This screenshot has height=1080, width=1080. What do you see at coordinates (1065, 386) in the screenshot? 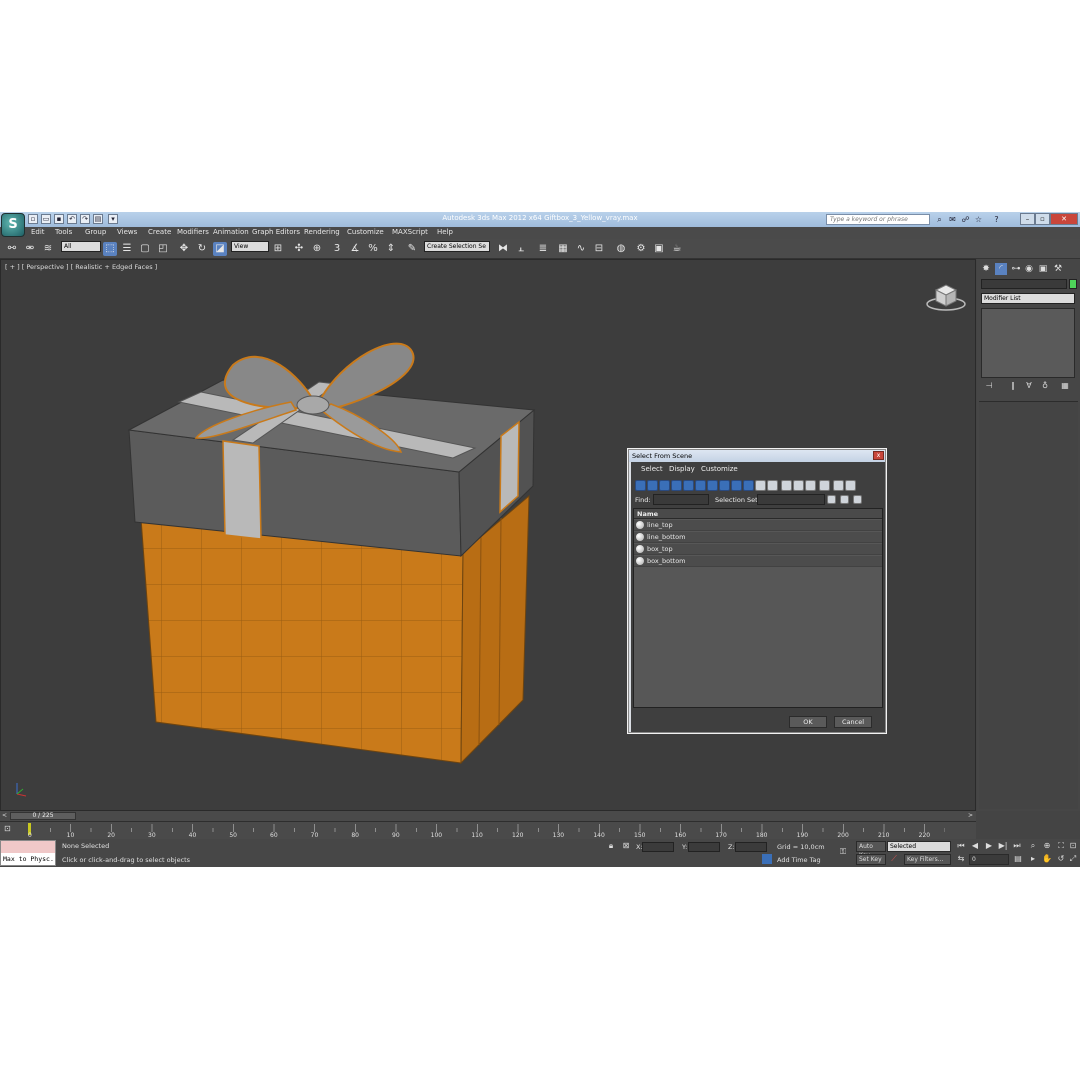
I see `configure-modifier-sets-icon: ▦` at bounding box center [1065, 386].